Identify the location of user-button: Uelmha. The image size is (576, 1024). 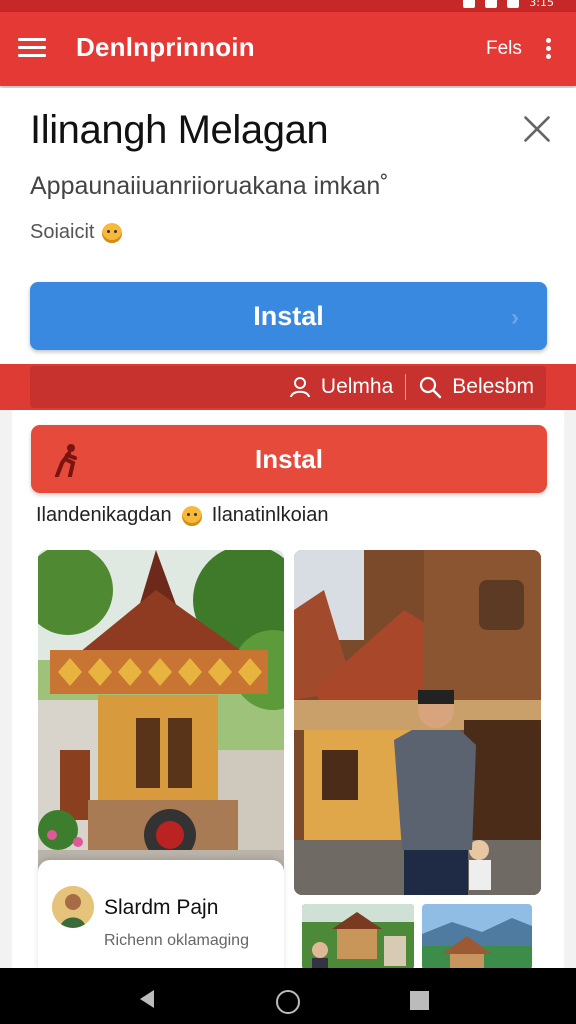
(341, 387).